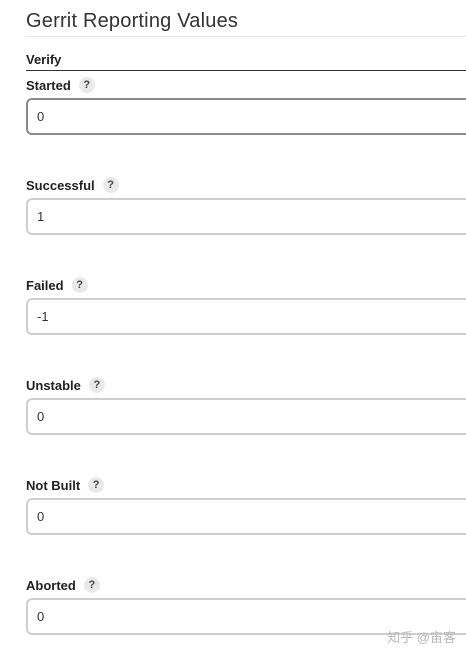 This screenshot has width=466, height=660. What do you see at coordinates (132, 21) in the screenshot?
I see `section-title: Gerrit Reporting Values` at bounding box center [132, 21].